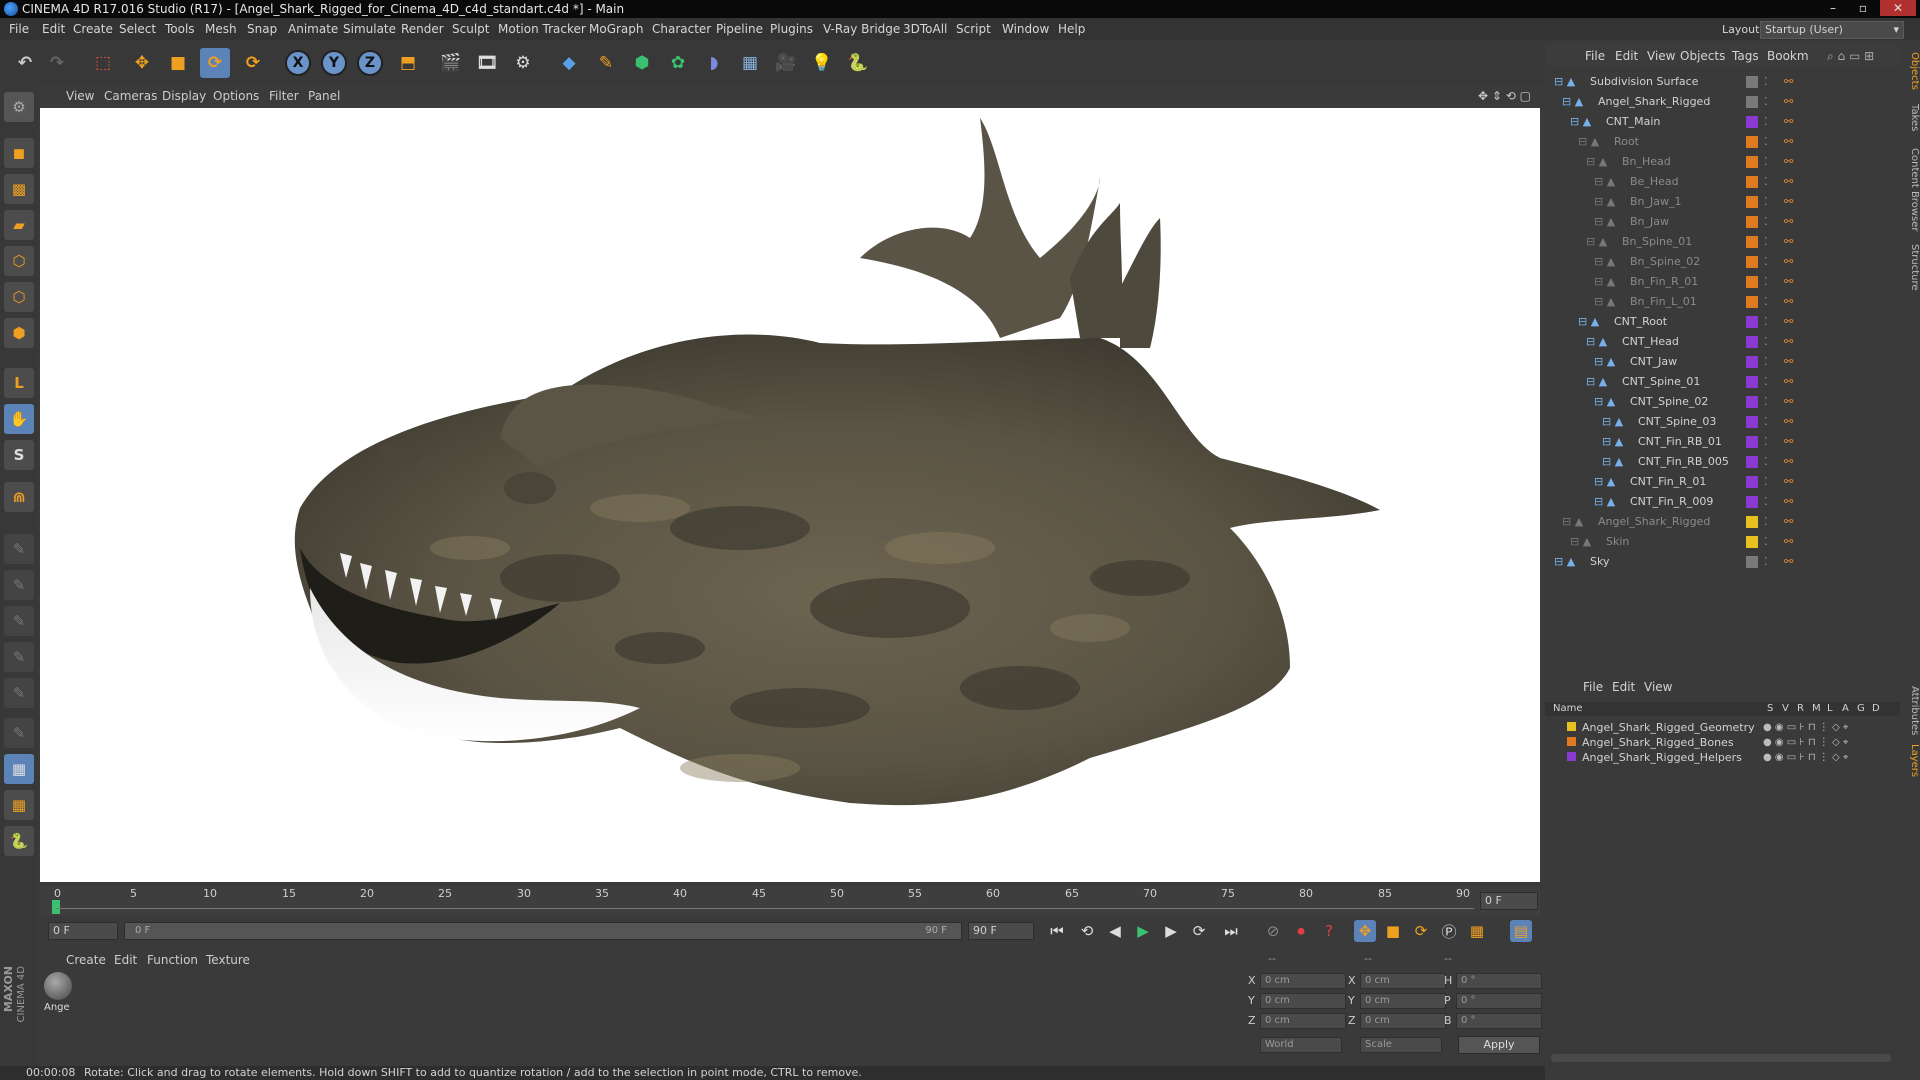  What do you see at coordinates (1910, 760) in the screenshot?
I see `side-tab-layers: Layers` at bounding box center [1910, 760].